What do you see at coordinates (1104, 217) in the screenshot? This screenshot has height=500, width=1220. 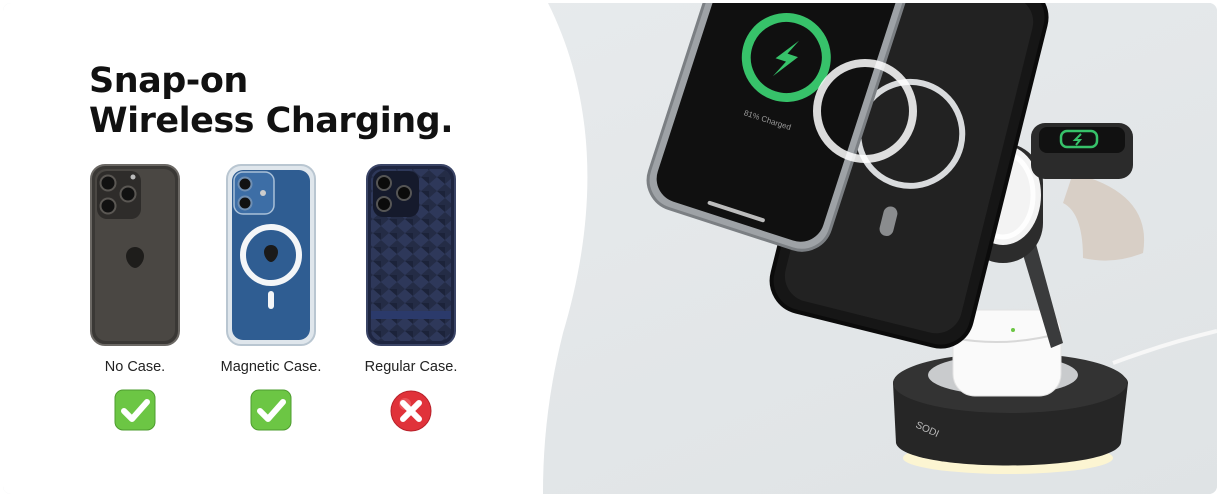 I see `watch-band` at bounding box center [1104, 217].